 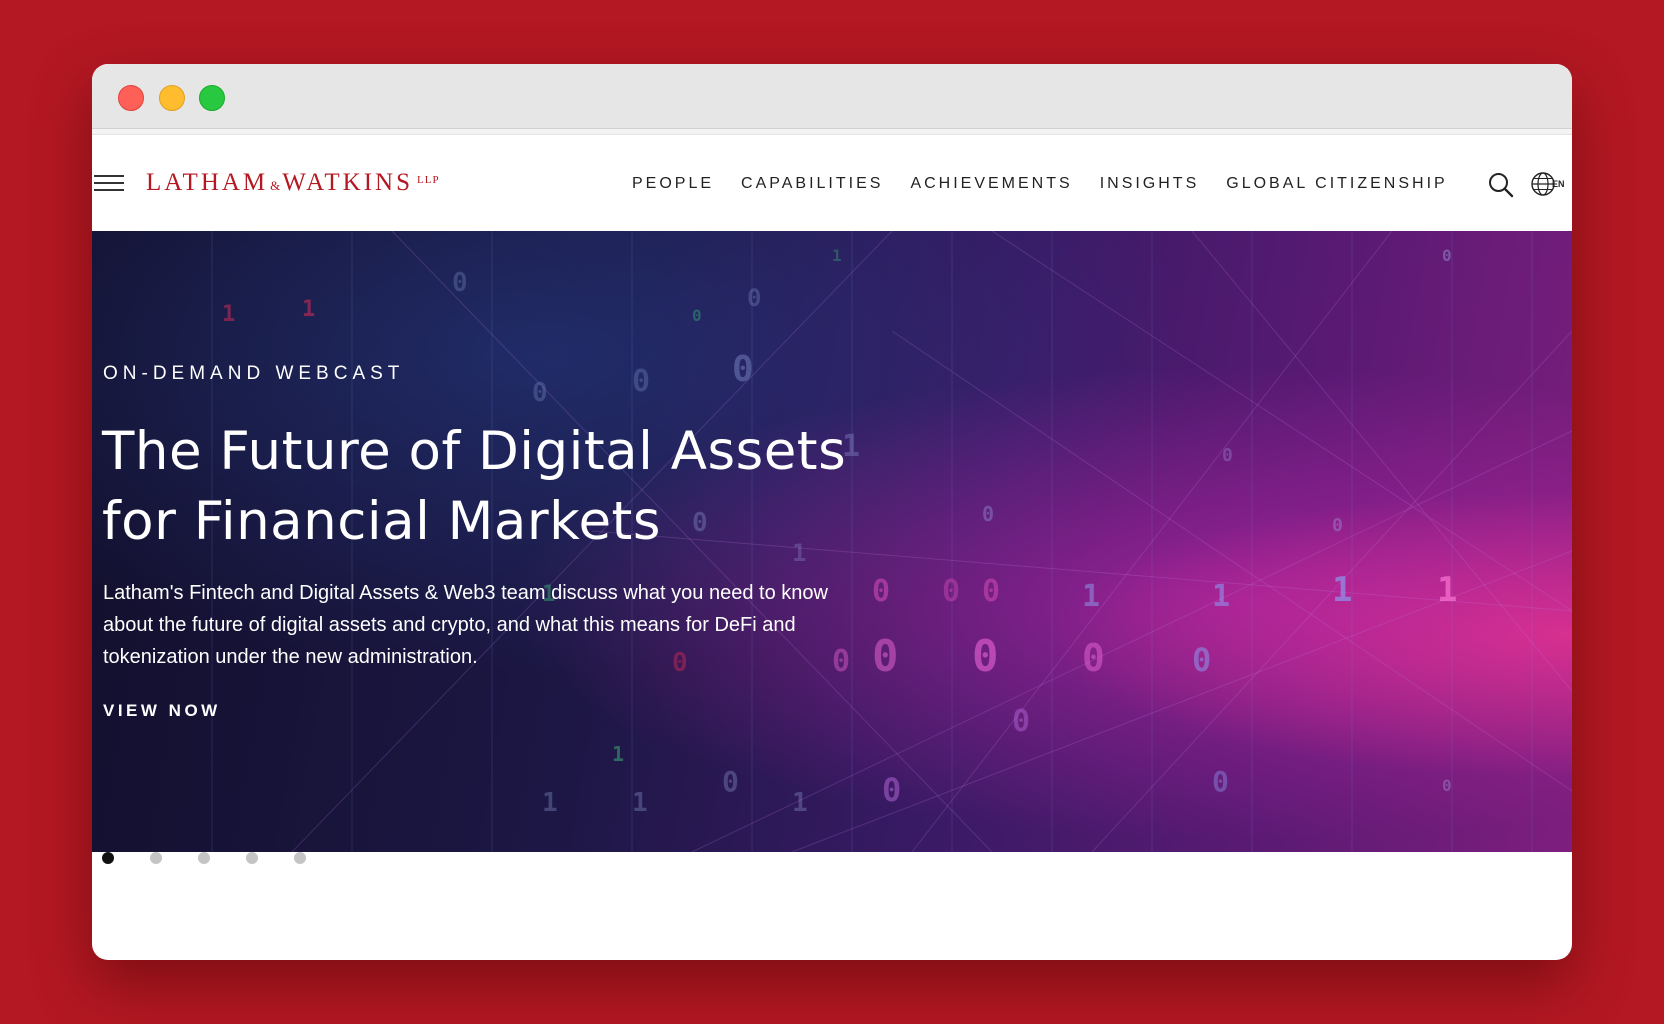 I want to click on view-now-link: VIEW NOW, so click(x=162, y=711).